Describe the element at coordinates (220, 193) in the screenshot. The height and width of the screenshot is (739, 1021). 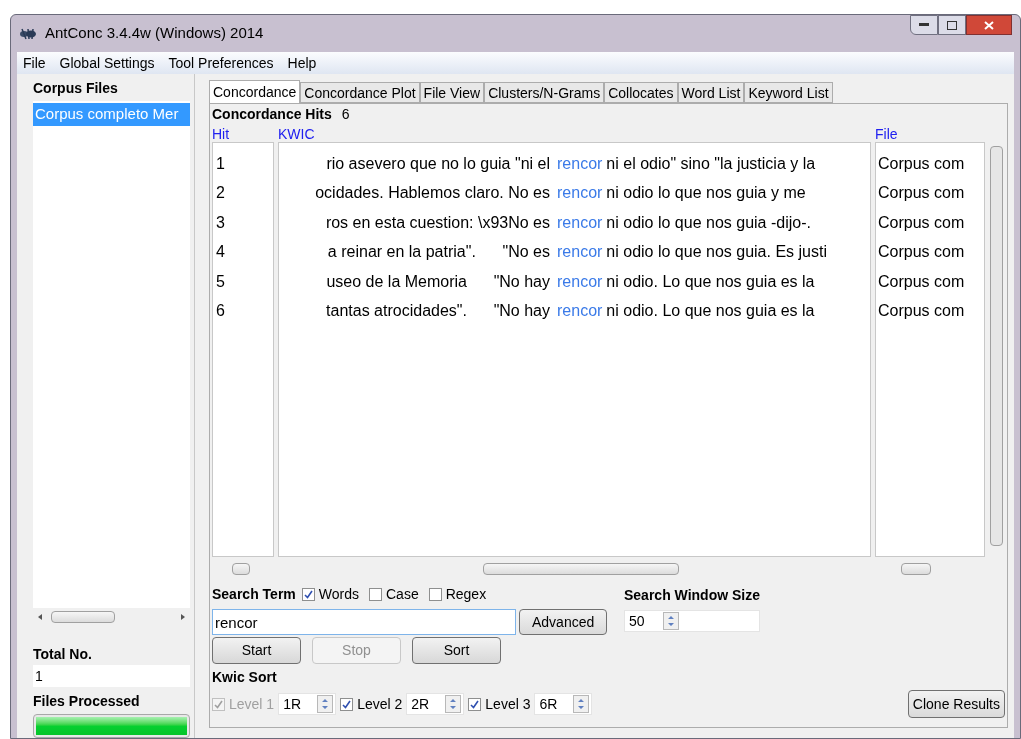
I see `hit-number: 2` at that location.